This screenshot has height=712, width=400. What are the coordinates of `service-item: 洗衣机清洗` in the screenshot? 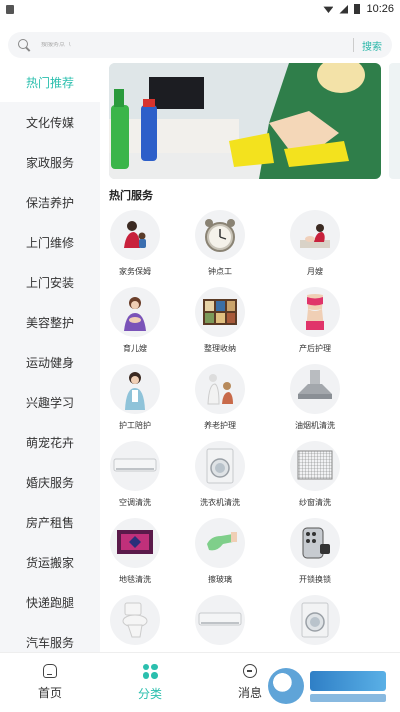 It's located at (220, 479).